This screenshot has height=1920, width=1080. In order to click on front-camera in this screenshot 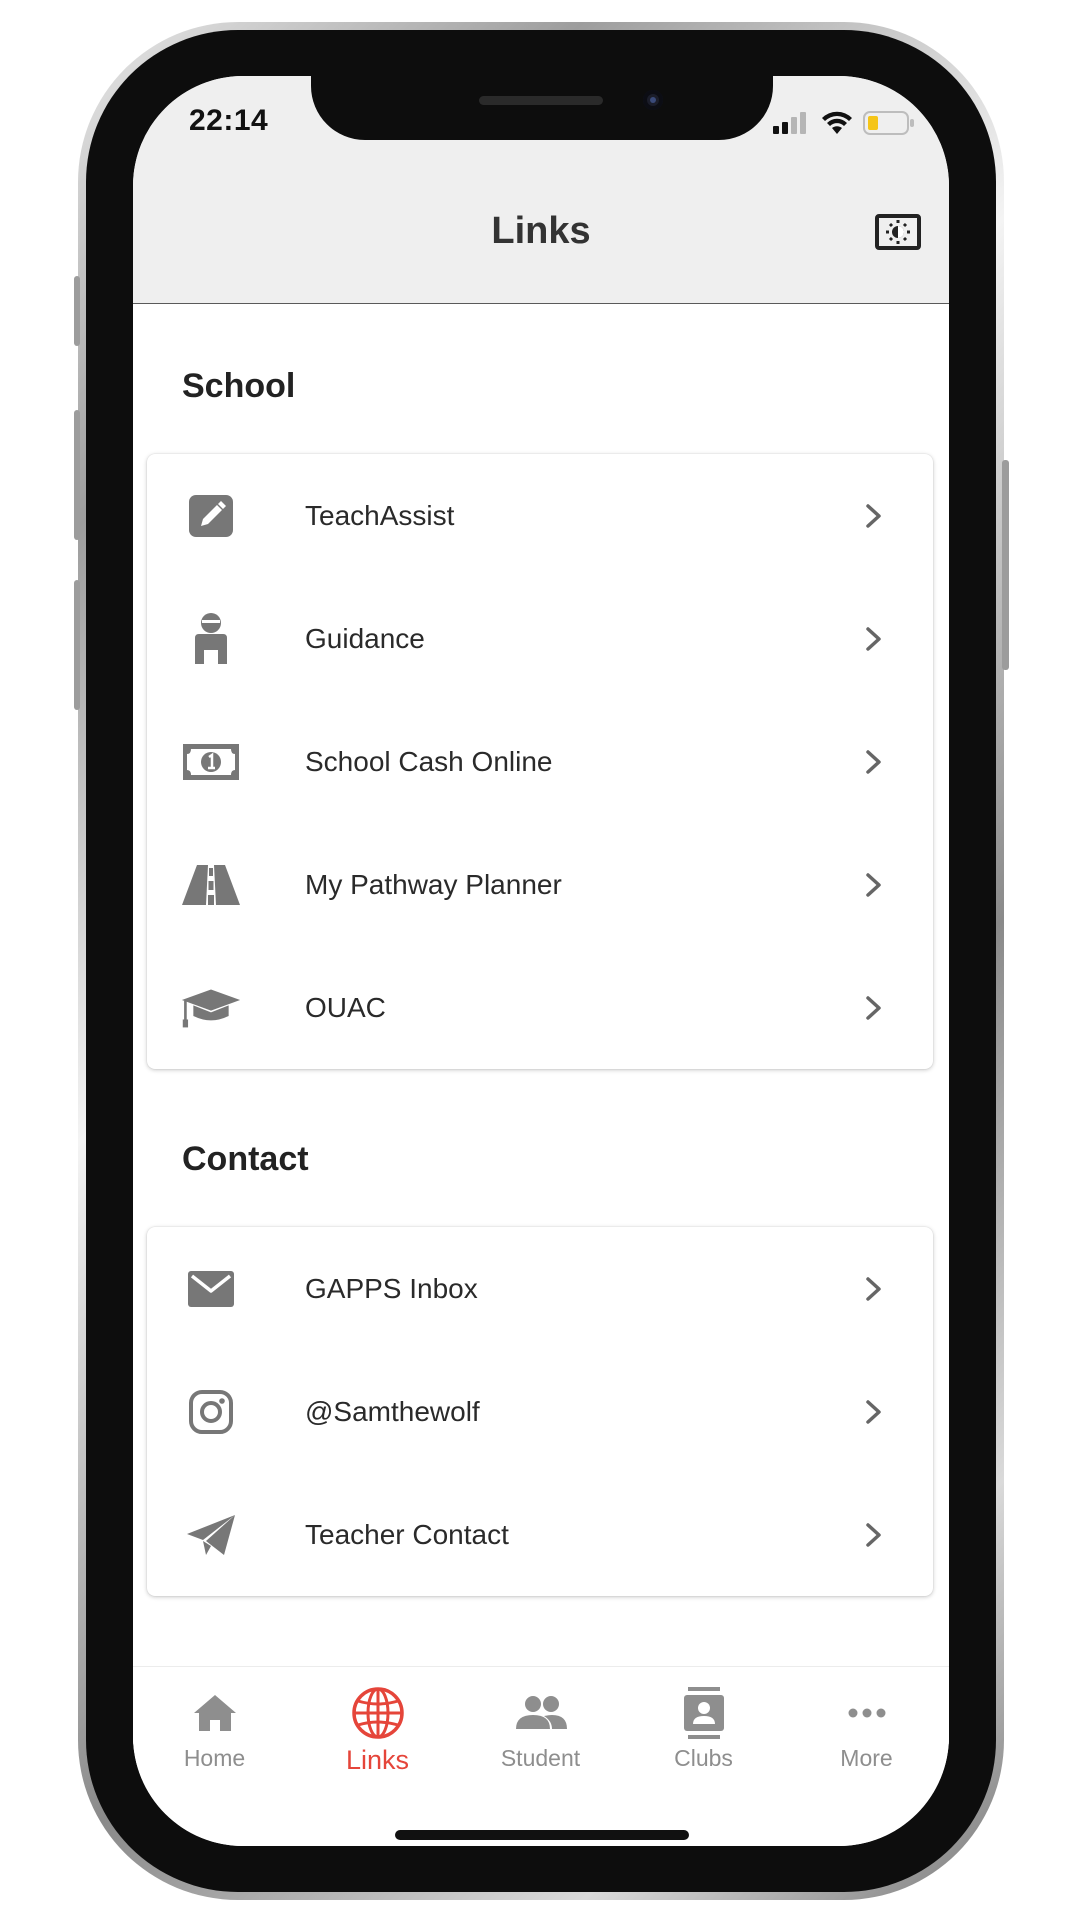, I will do `click(653, 100)`.